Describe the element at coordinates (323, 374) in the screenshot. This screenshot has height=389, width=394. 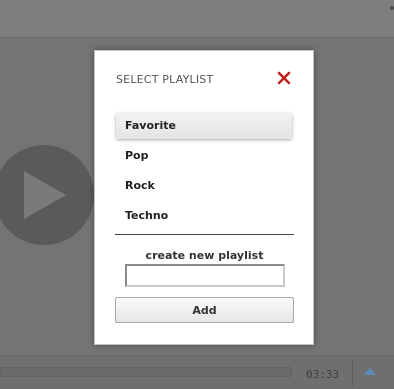
I see `time-display: 03:33` at that location.